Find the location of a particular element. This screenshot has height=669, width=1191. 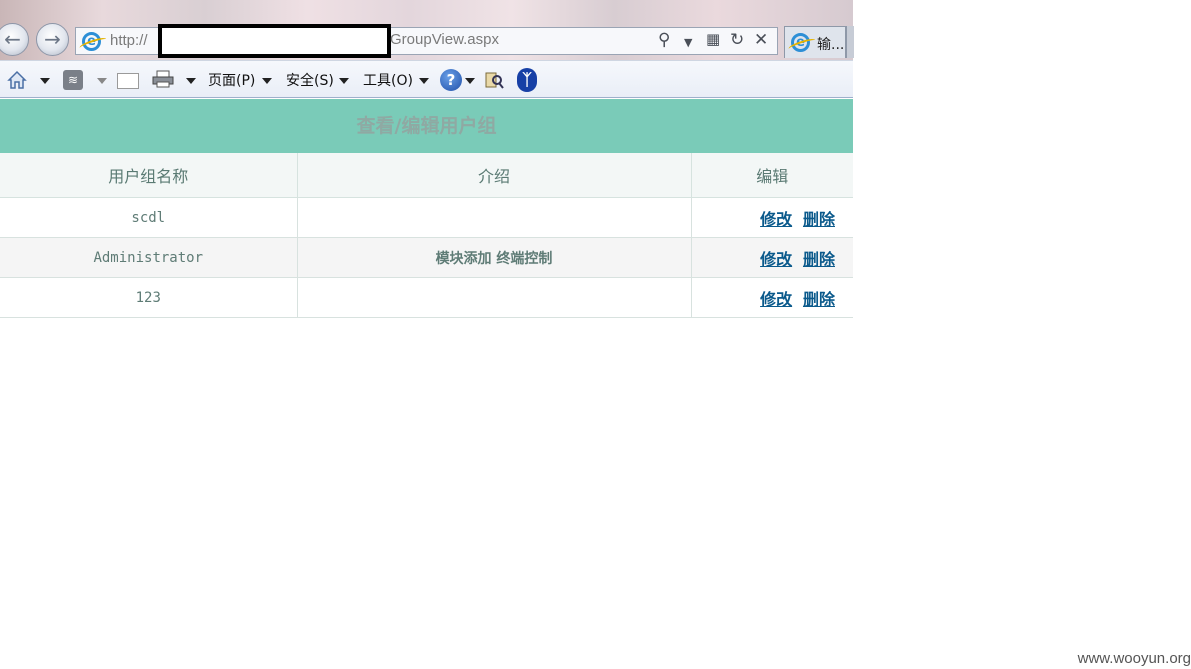

search-icon: ⚲ is located at coordinates (664, 40).